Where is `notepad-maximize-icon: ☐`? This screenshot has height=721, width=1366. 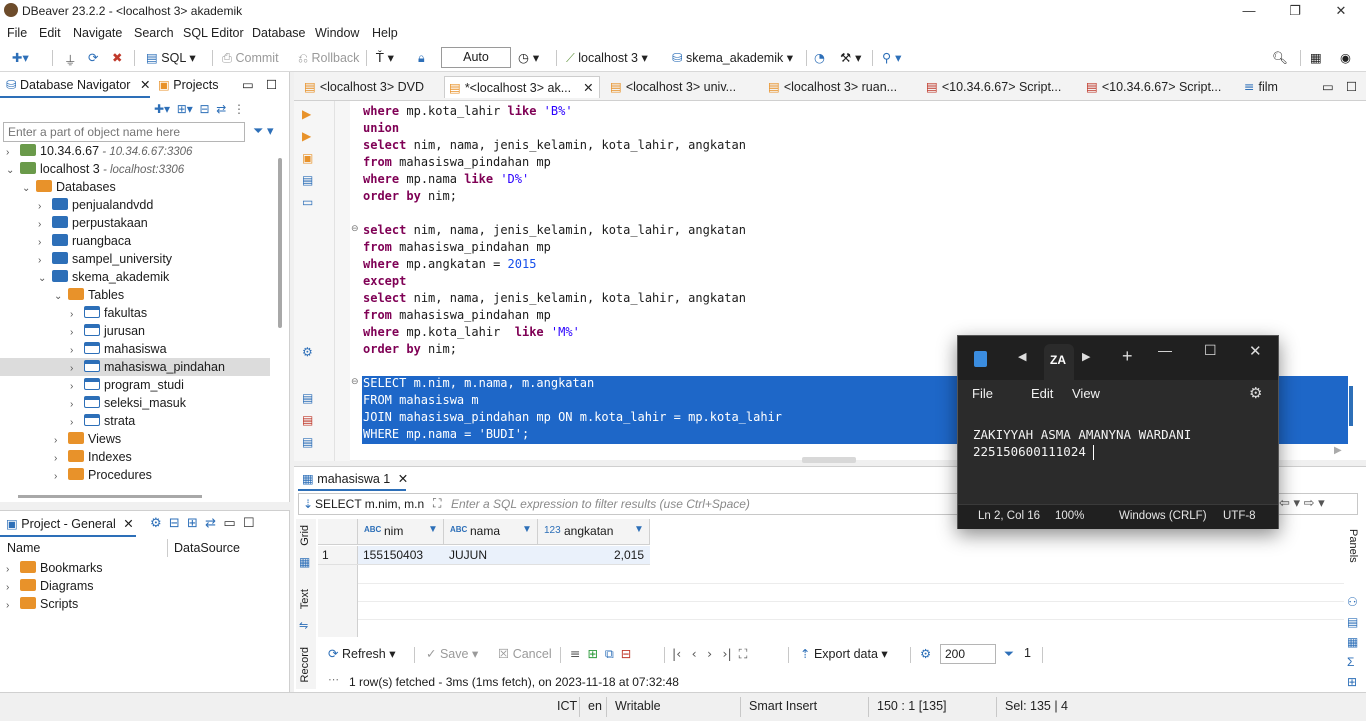 notepad-maximize-icon: ☐ is located at coordinates (1210, 350).